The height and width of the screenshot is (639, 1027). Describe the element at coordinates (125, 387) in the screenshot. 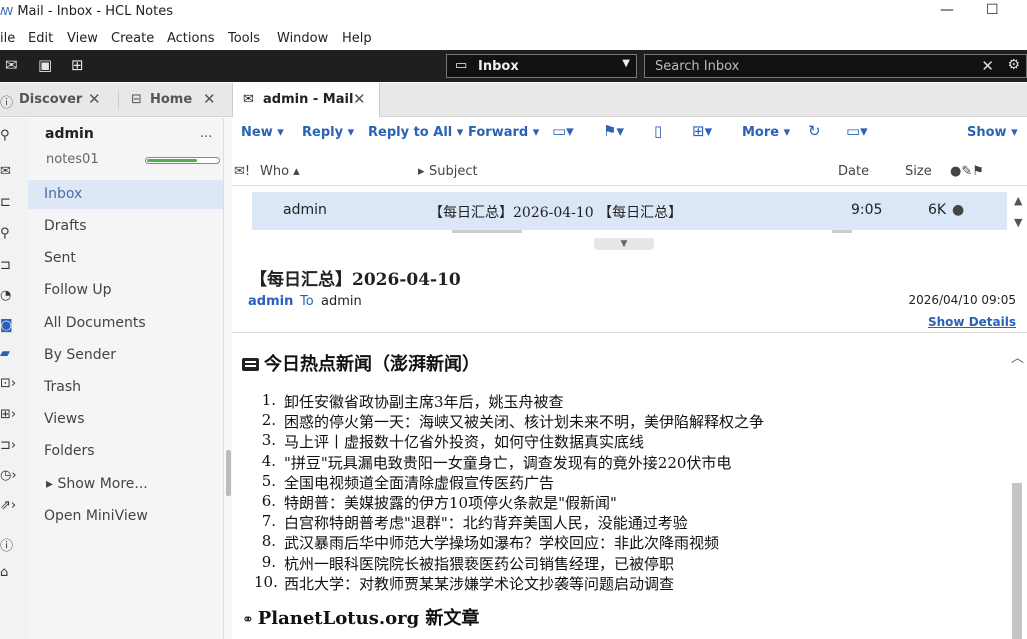

I see `folder-trash: Trash` at that location.